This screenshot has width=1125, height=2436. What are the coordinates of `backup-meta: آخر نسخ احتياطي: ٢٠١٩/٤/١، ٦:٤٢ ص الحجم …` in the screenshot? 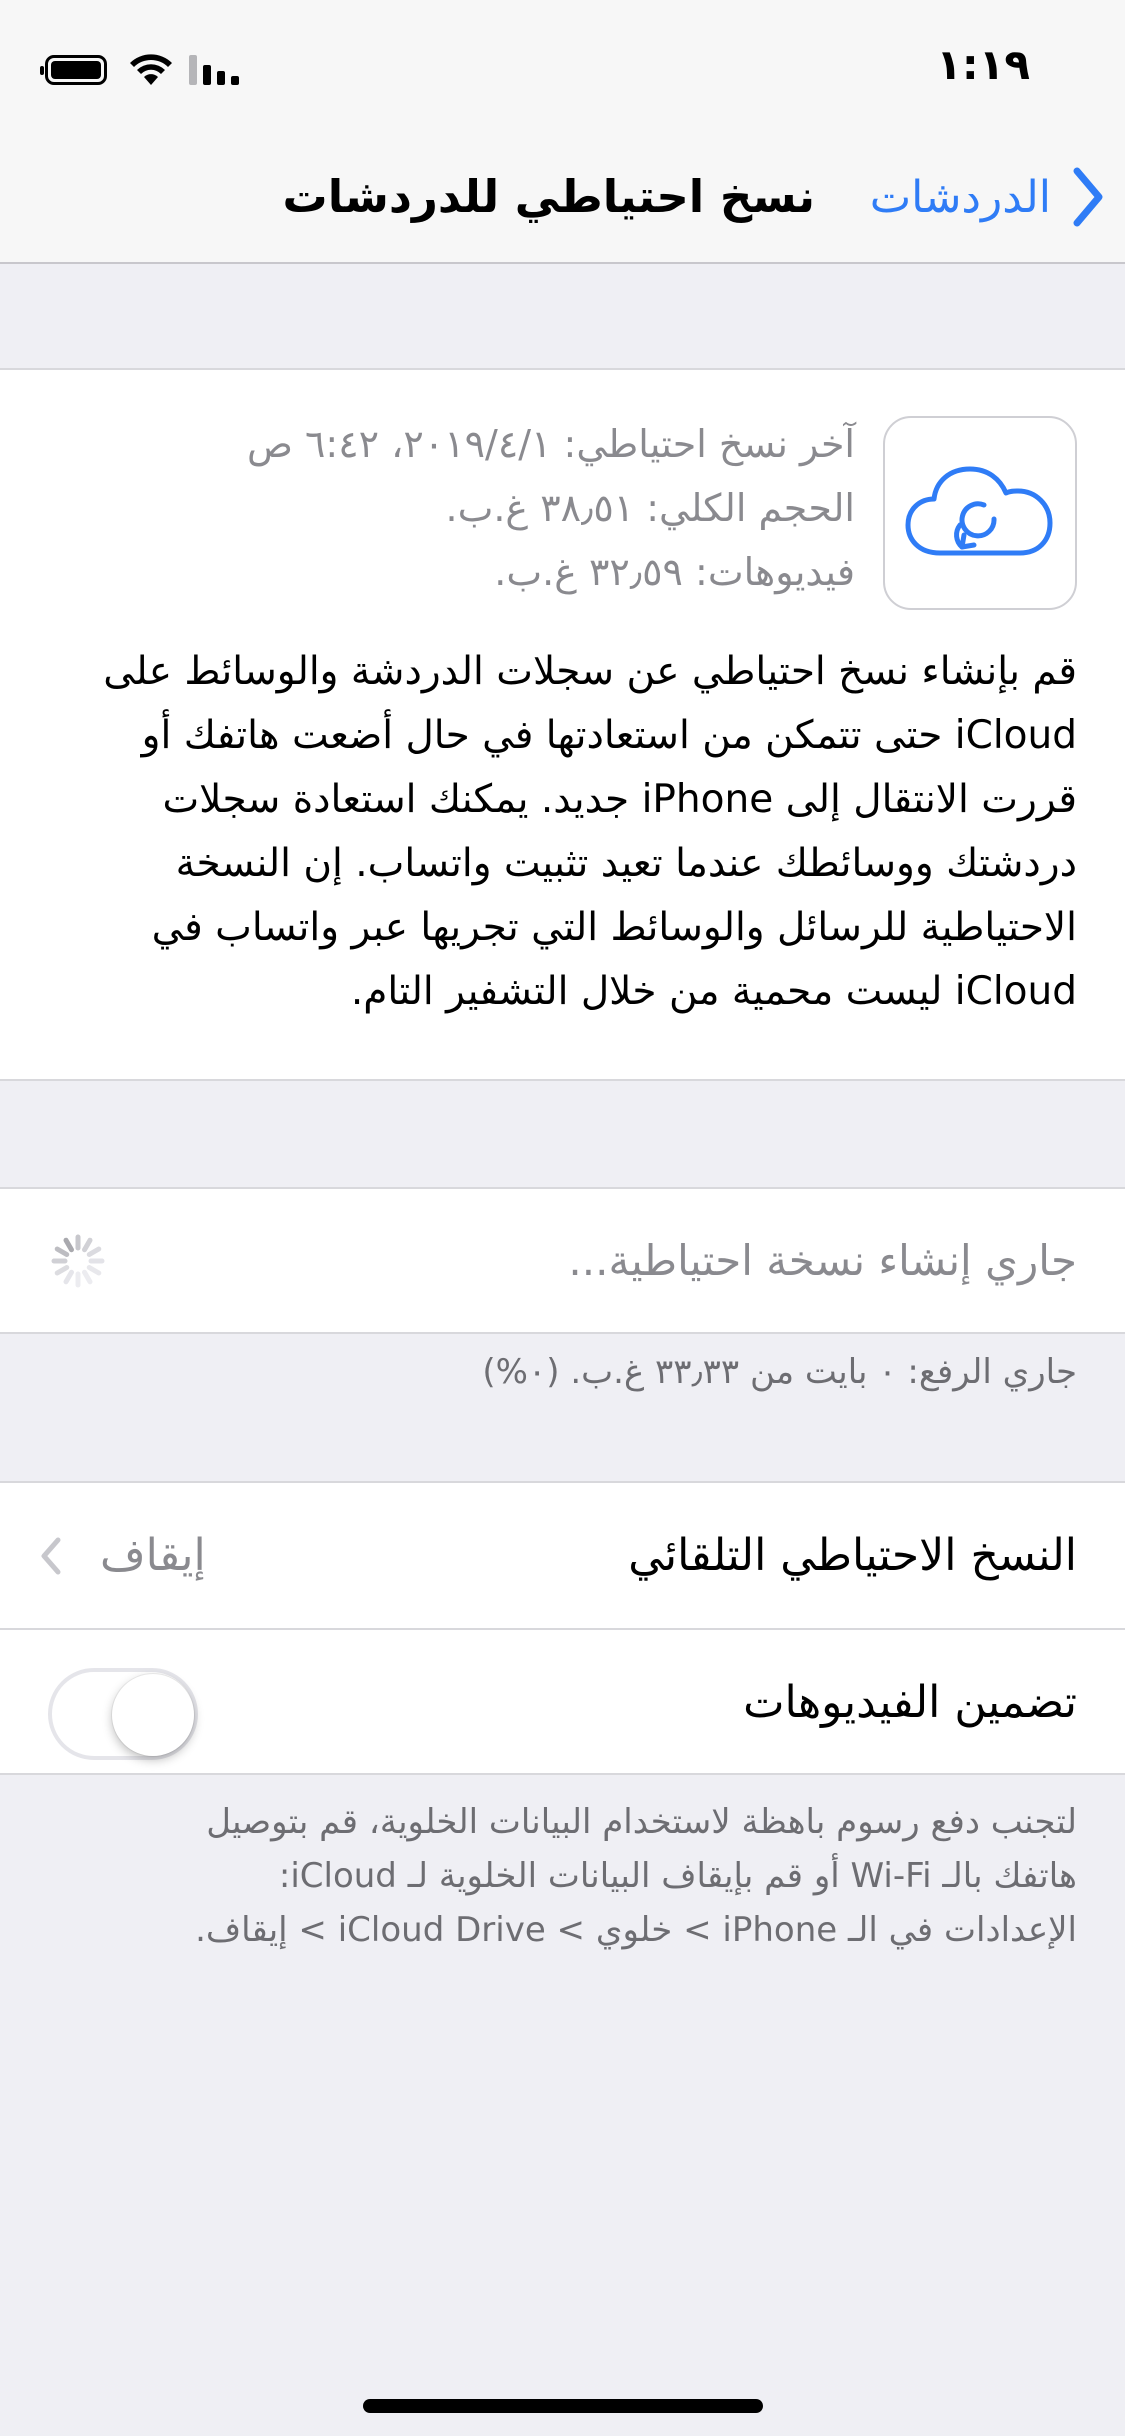 It's located at (551, 508).